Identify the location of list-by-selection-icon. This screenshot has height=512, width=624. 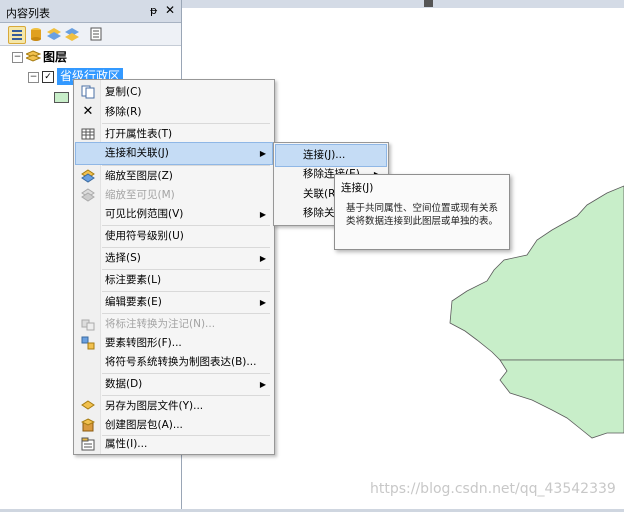
(72, 34).